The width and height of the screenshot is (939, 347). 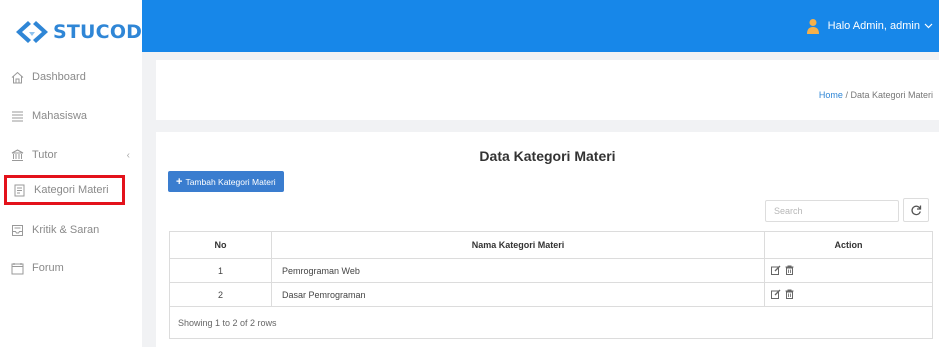 I want to click on refresh-icon, so click(x=916, y=210).